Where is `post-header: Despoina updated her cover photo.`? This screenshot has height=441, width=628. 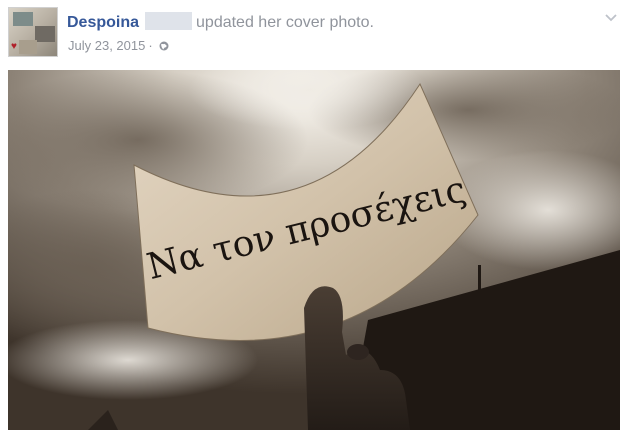
post-header: Despoina updated her cover photo. is located at coordinates (220, 22).